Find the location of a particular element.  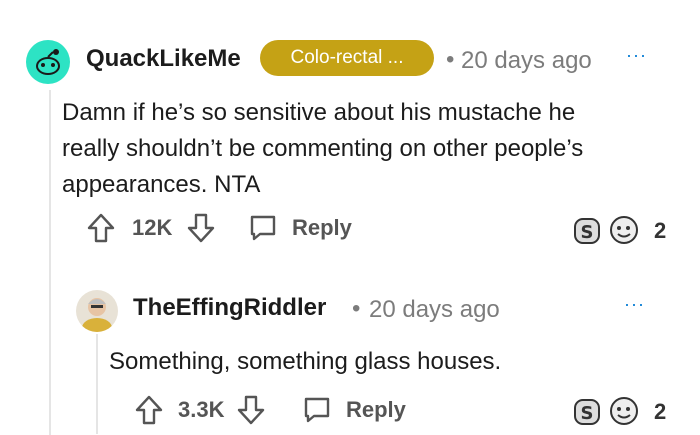

vote-count: 12K is located at coordinates (152, 227).